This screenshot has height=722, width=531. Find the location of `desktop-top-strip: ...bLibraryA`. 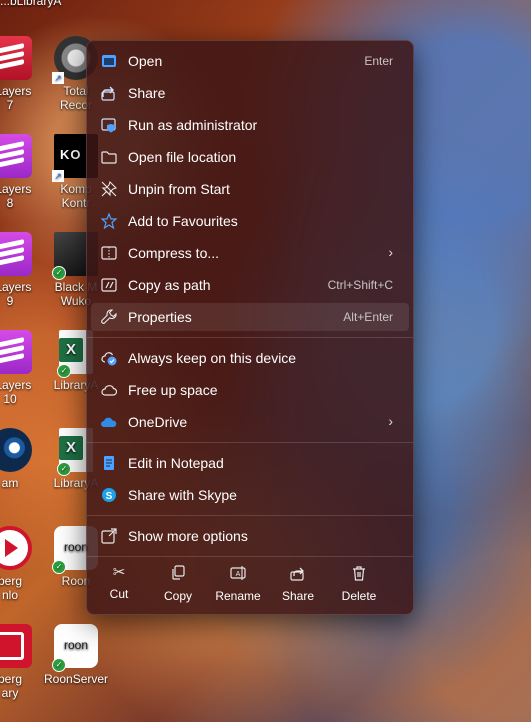

desktop-top-strip: ...bLibraryA is located at coordinates (31, 4).